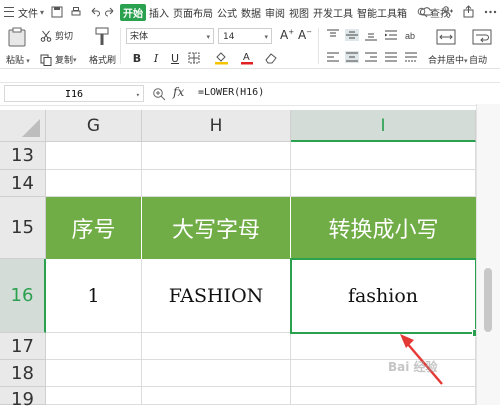 This screenshot has height=410, width=500. What do you see at coordinates (216, 183) in the screenshot?
I see `cell-h14` at bounding box center [216, 183].